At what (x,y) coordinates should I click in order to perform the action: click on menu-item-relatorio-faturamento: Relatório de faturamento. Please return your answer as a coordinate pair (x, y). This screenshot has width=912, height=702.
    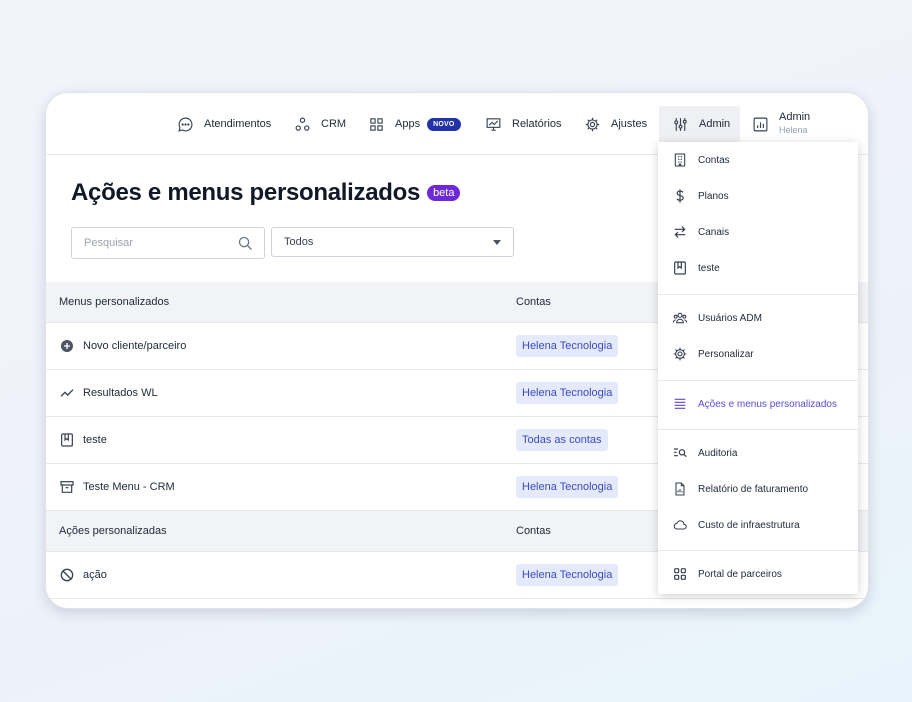
    Looking at the image, I should click on (758, 489).